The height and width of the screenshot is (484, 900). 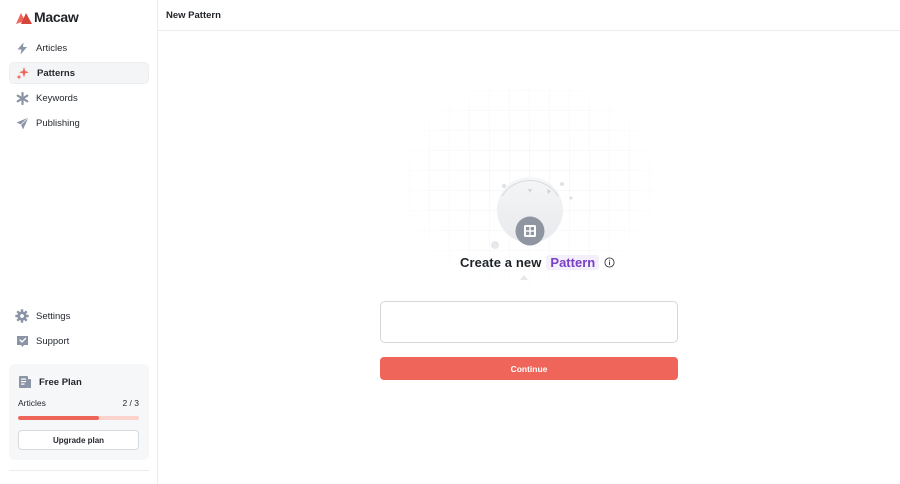 What do you see at coordinates (193, 15) in the screenshot?
I see `page-title: New Pattern` at bounding box center [193, 15].